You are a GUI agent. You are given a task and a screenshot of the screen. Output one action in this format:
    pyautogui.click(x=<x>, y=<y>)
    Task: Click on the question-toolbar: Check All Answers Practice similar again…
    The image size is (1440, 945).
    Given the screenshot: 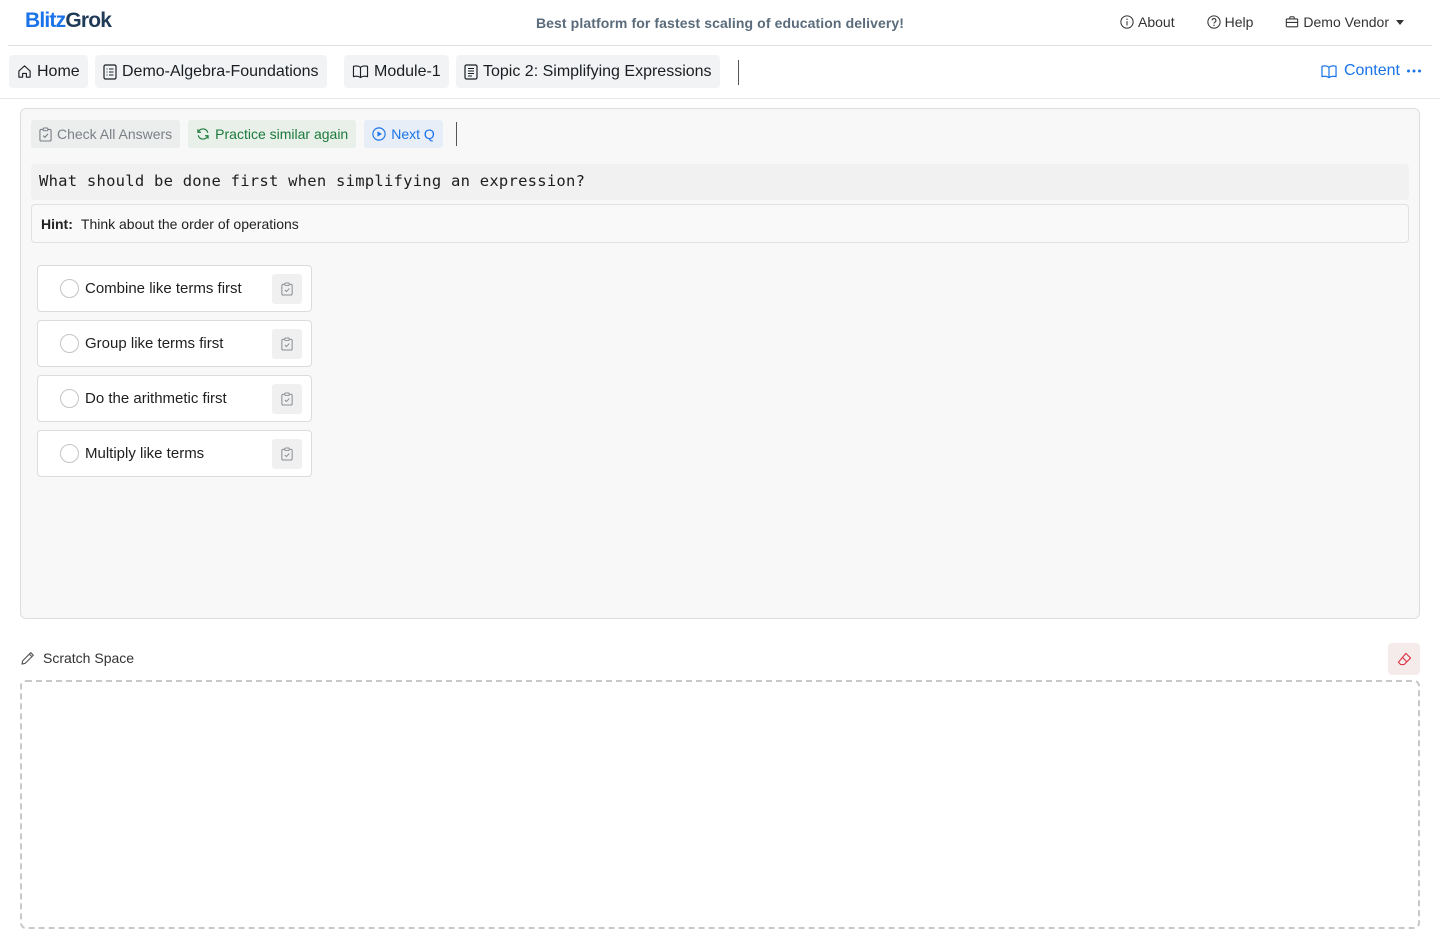 What is the action you would take?
    pyautogui.click(x=244, y=134)
    